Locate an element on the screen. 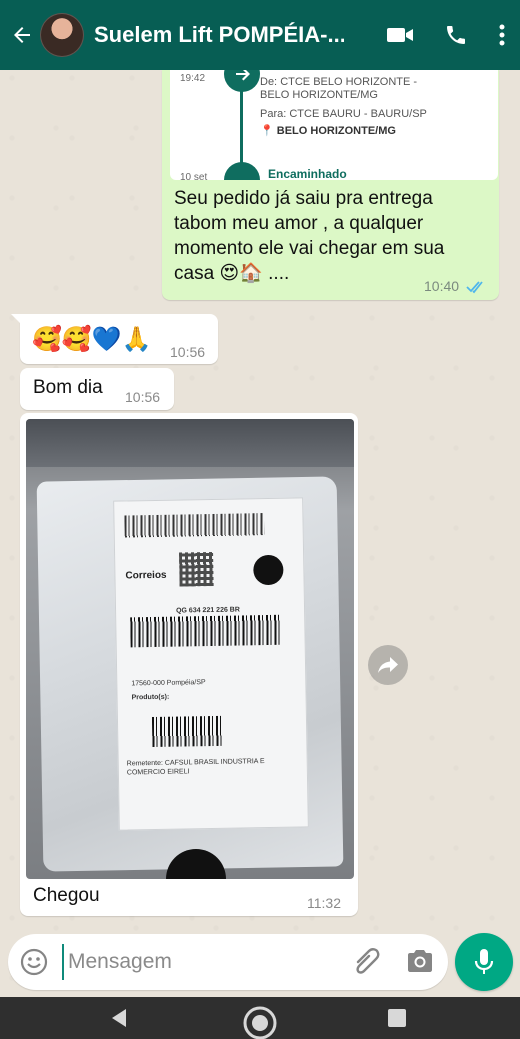 The image size is (520, 1039). carrier-circle-mark is located at coordinates (268, 570).